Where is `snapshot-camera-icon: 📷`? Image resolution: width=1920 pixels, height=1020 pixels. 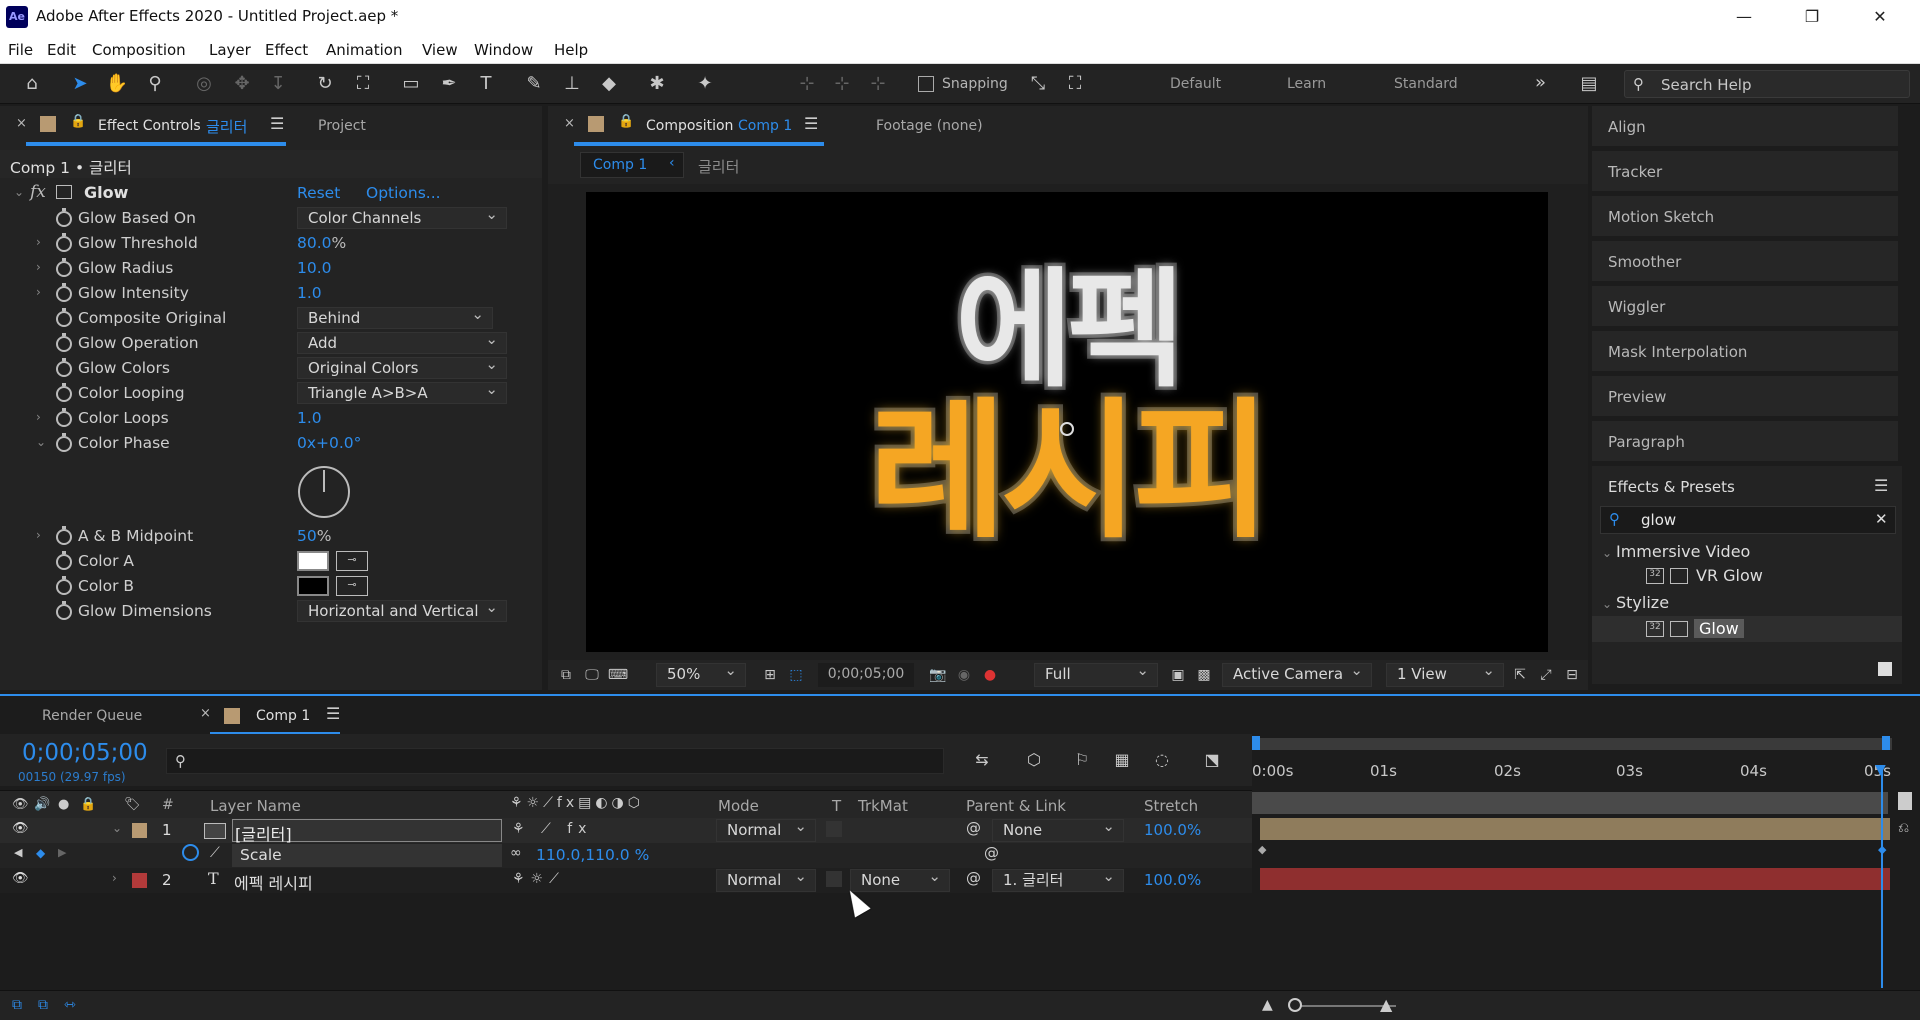 snapshot-camera-icon: 📷 is located at coordinates (938, 675).